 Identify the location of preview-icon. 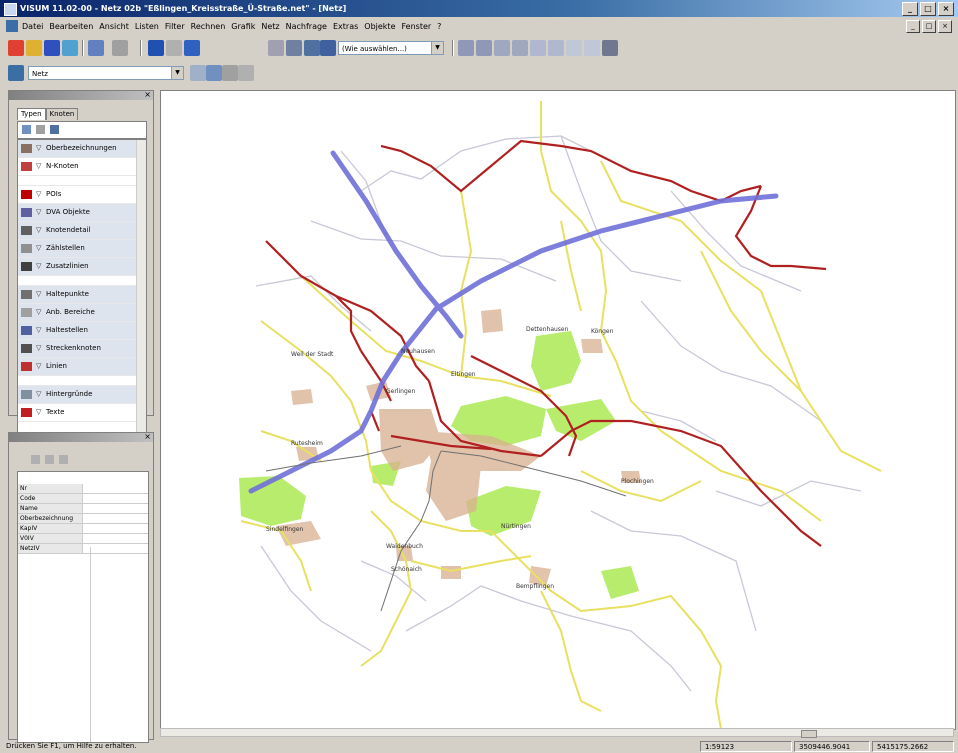
(174, 48).